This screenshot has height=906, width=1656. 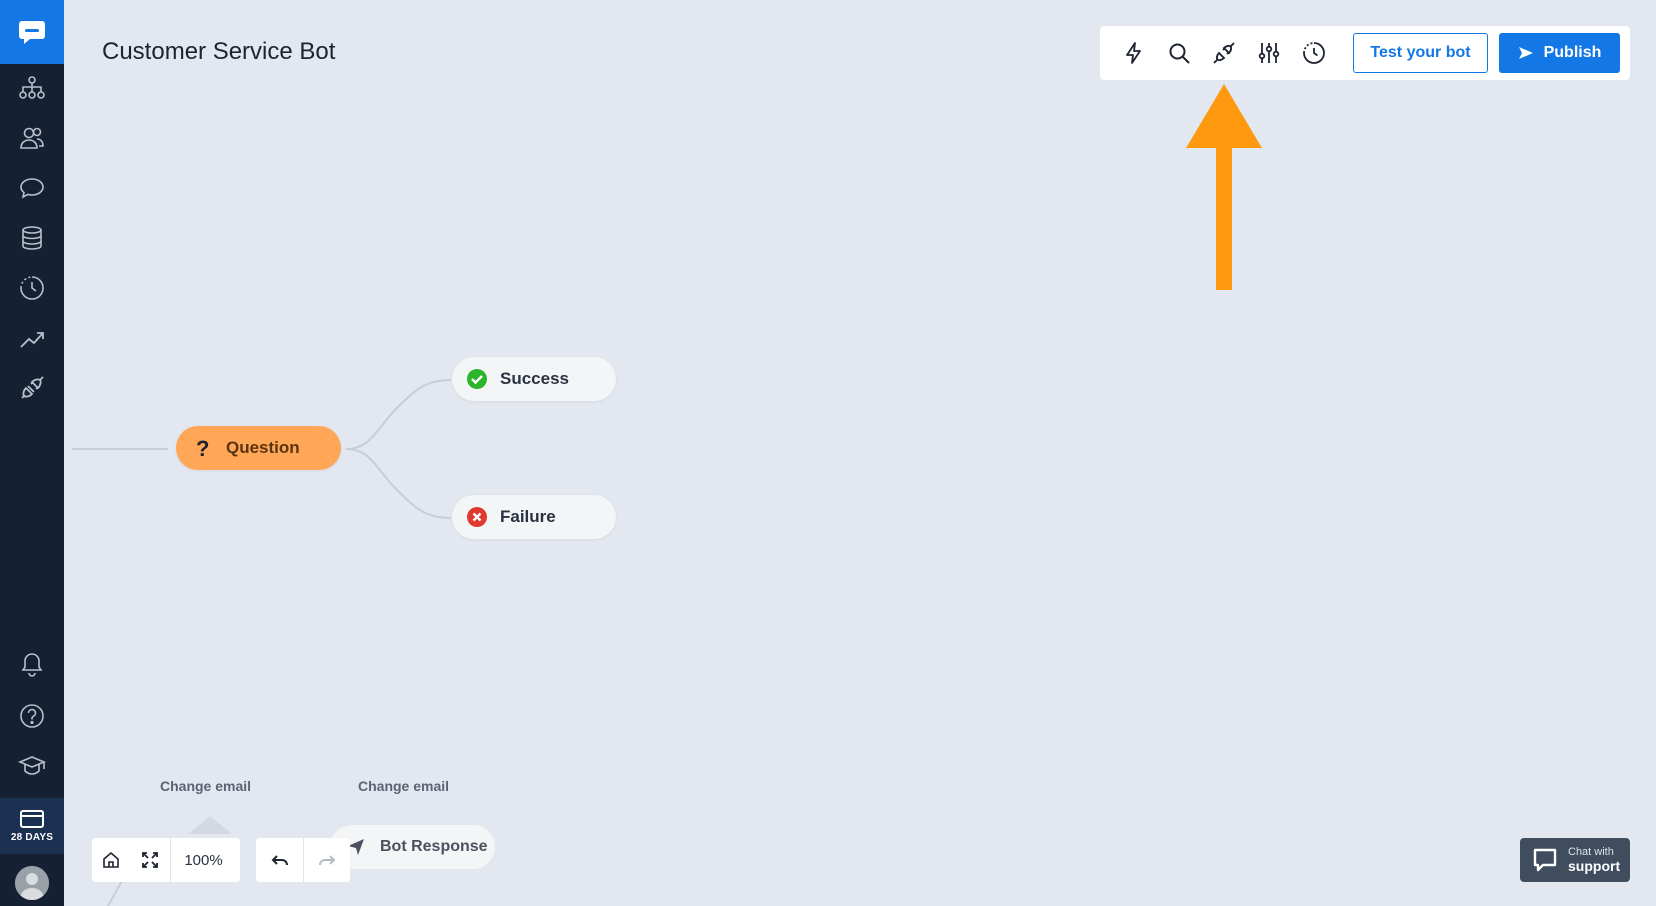 I want to click on reports-icon, so click(x=32, y=340).